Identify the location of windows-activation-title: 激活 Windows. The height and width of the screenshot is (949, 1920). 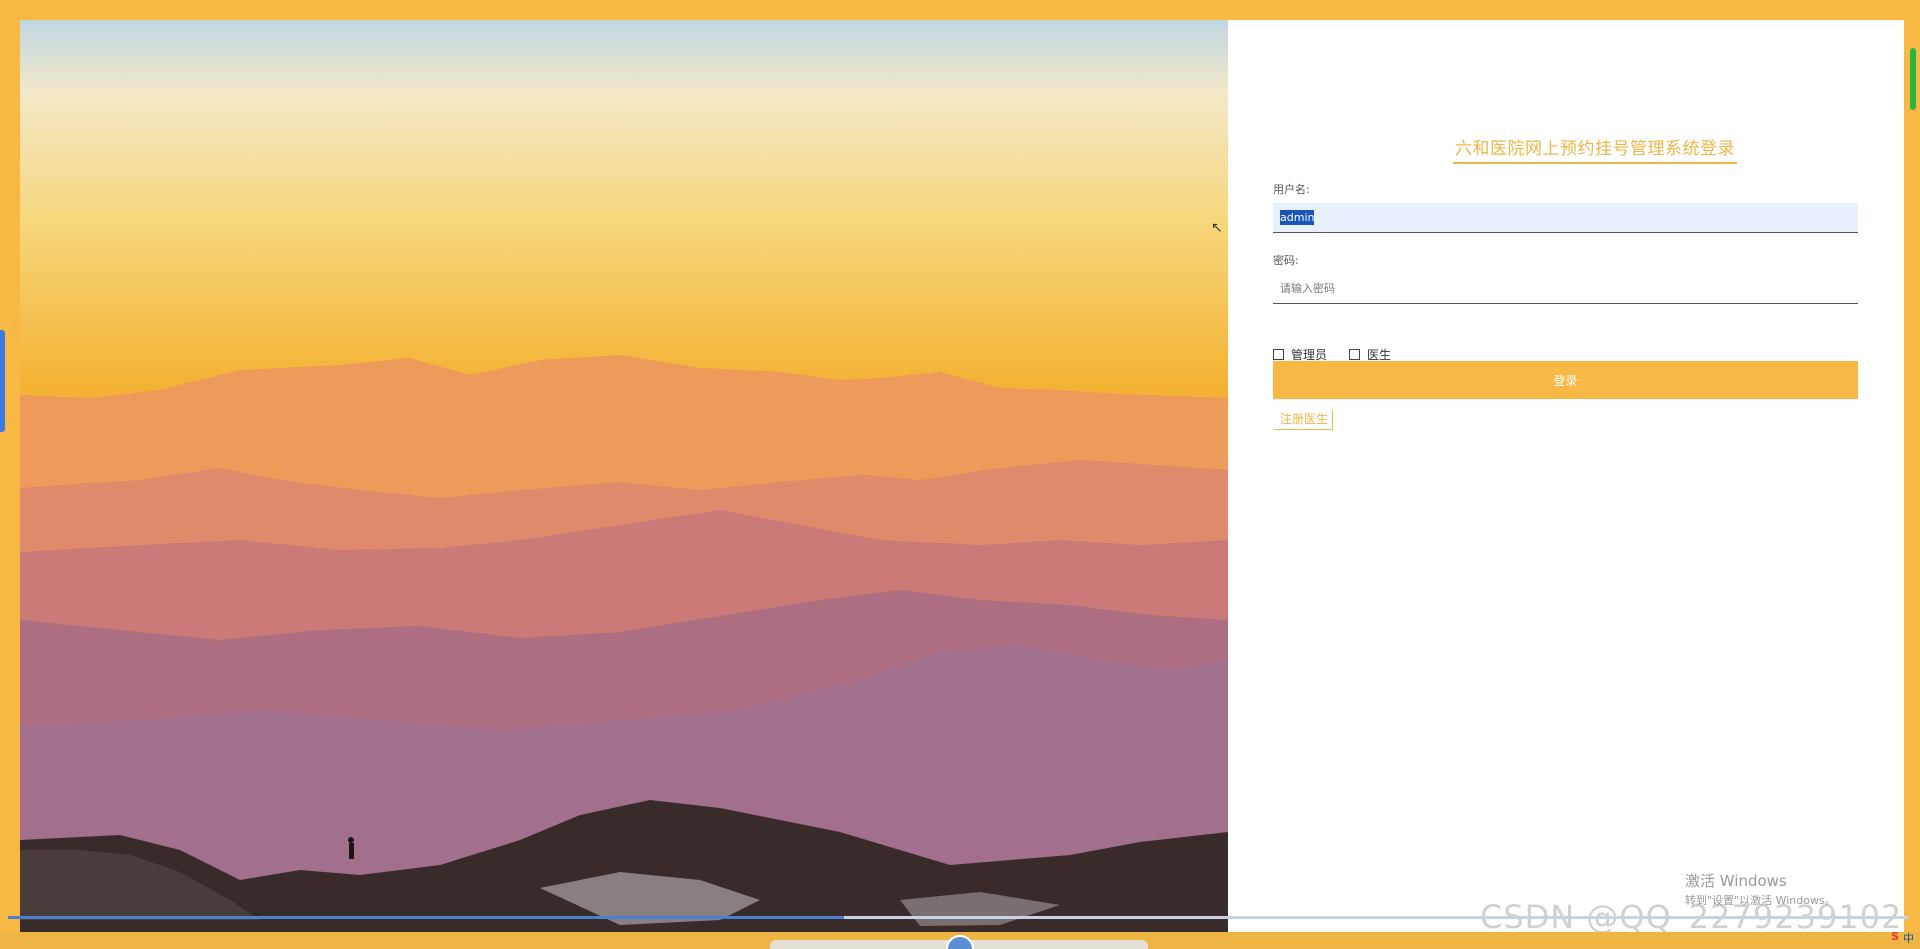
(1736, 881).